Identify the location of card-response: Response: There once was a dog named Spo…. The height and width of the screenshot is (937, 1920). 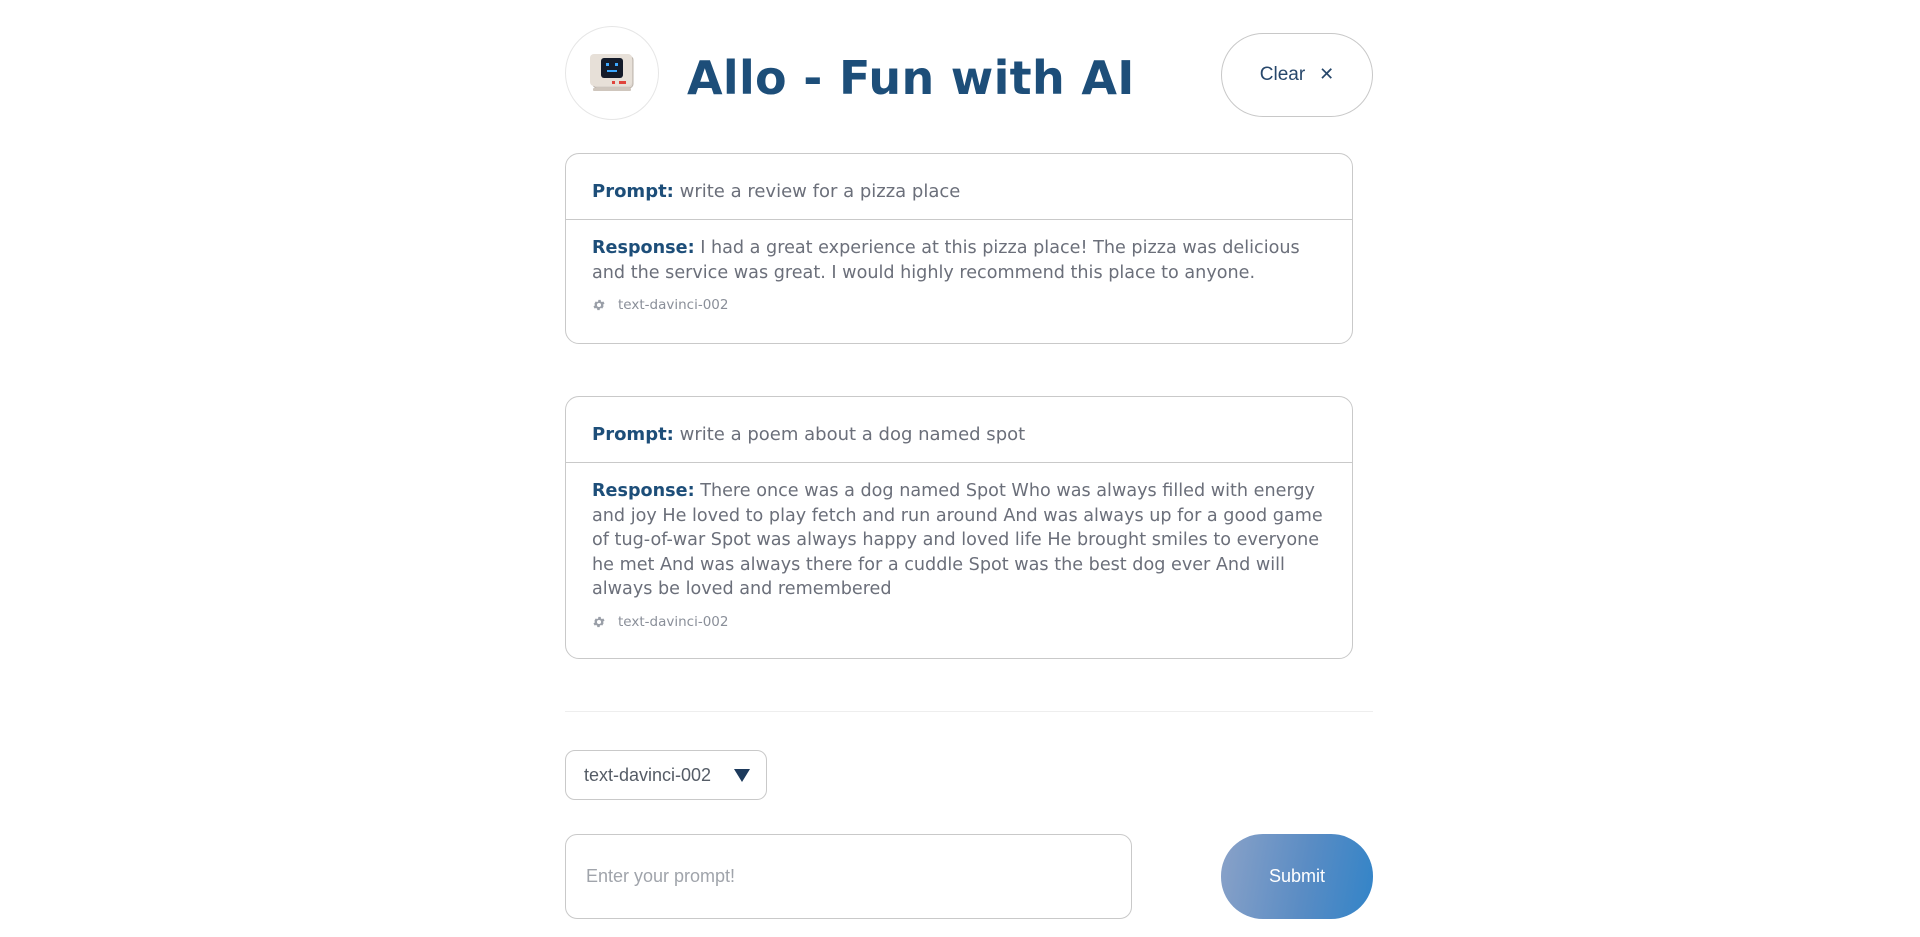
(959, 532).